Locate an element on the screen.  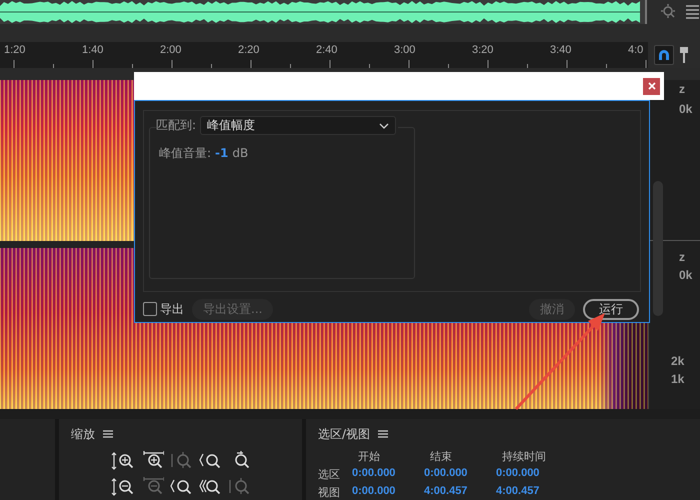
frequency-label: 1k is located at coordinates (678, 379).